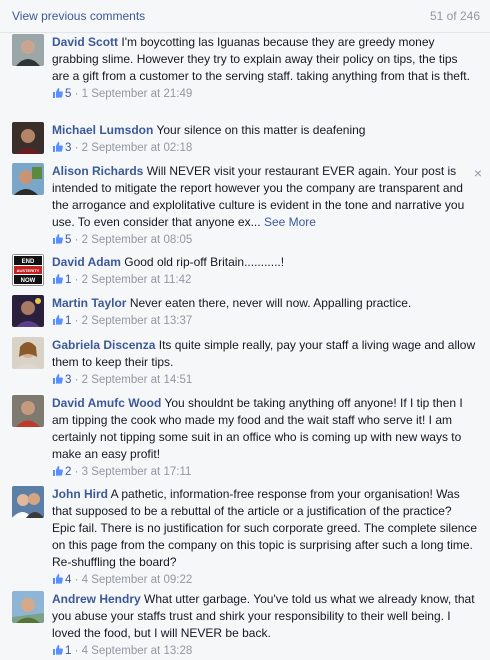 The image size is (490, 660). Describe the element at coordinates (265, 651) in the screenshot. I see `comment-meta: 1 · 4 September at 13:28` at that location.